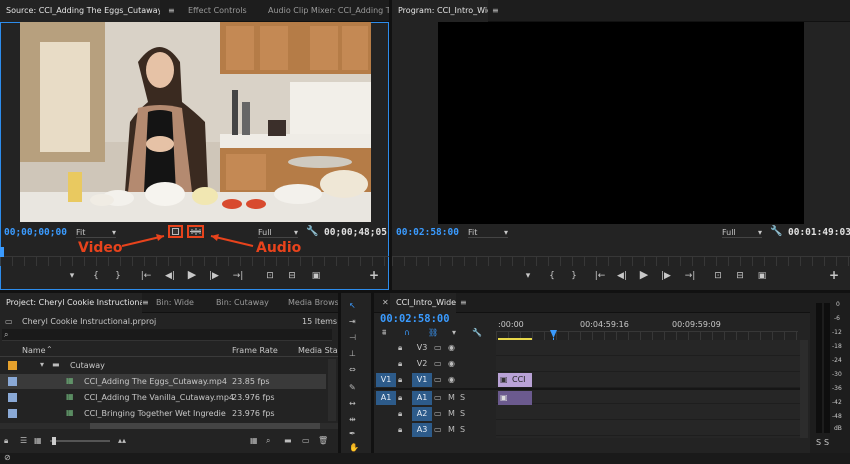 The image size is (850, 464). What do you see at coordinates (488, 233) in the screenshot?
I see `program-zoom-select: Fit ▾` at bounding box center [488, 233].